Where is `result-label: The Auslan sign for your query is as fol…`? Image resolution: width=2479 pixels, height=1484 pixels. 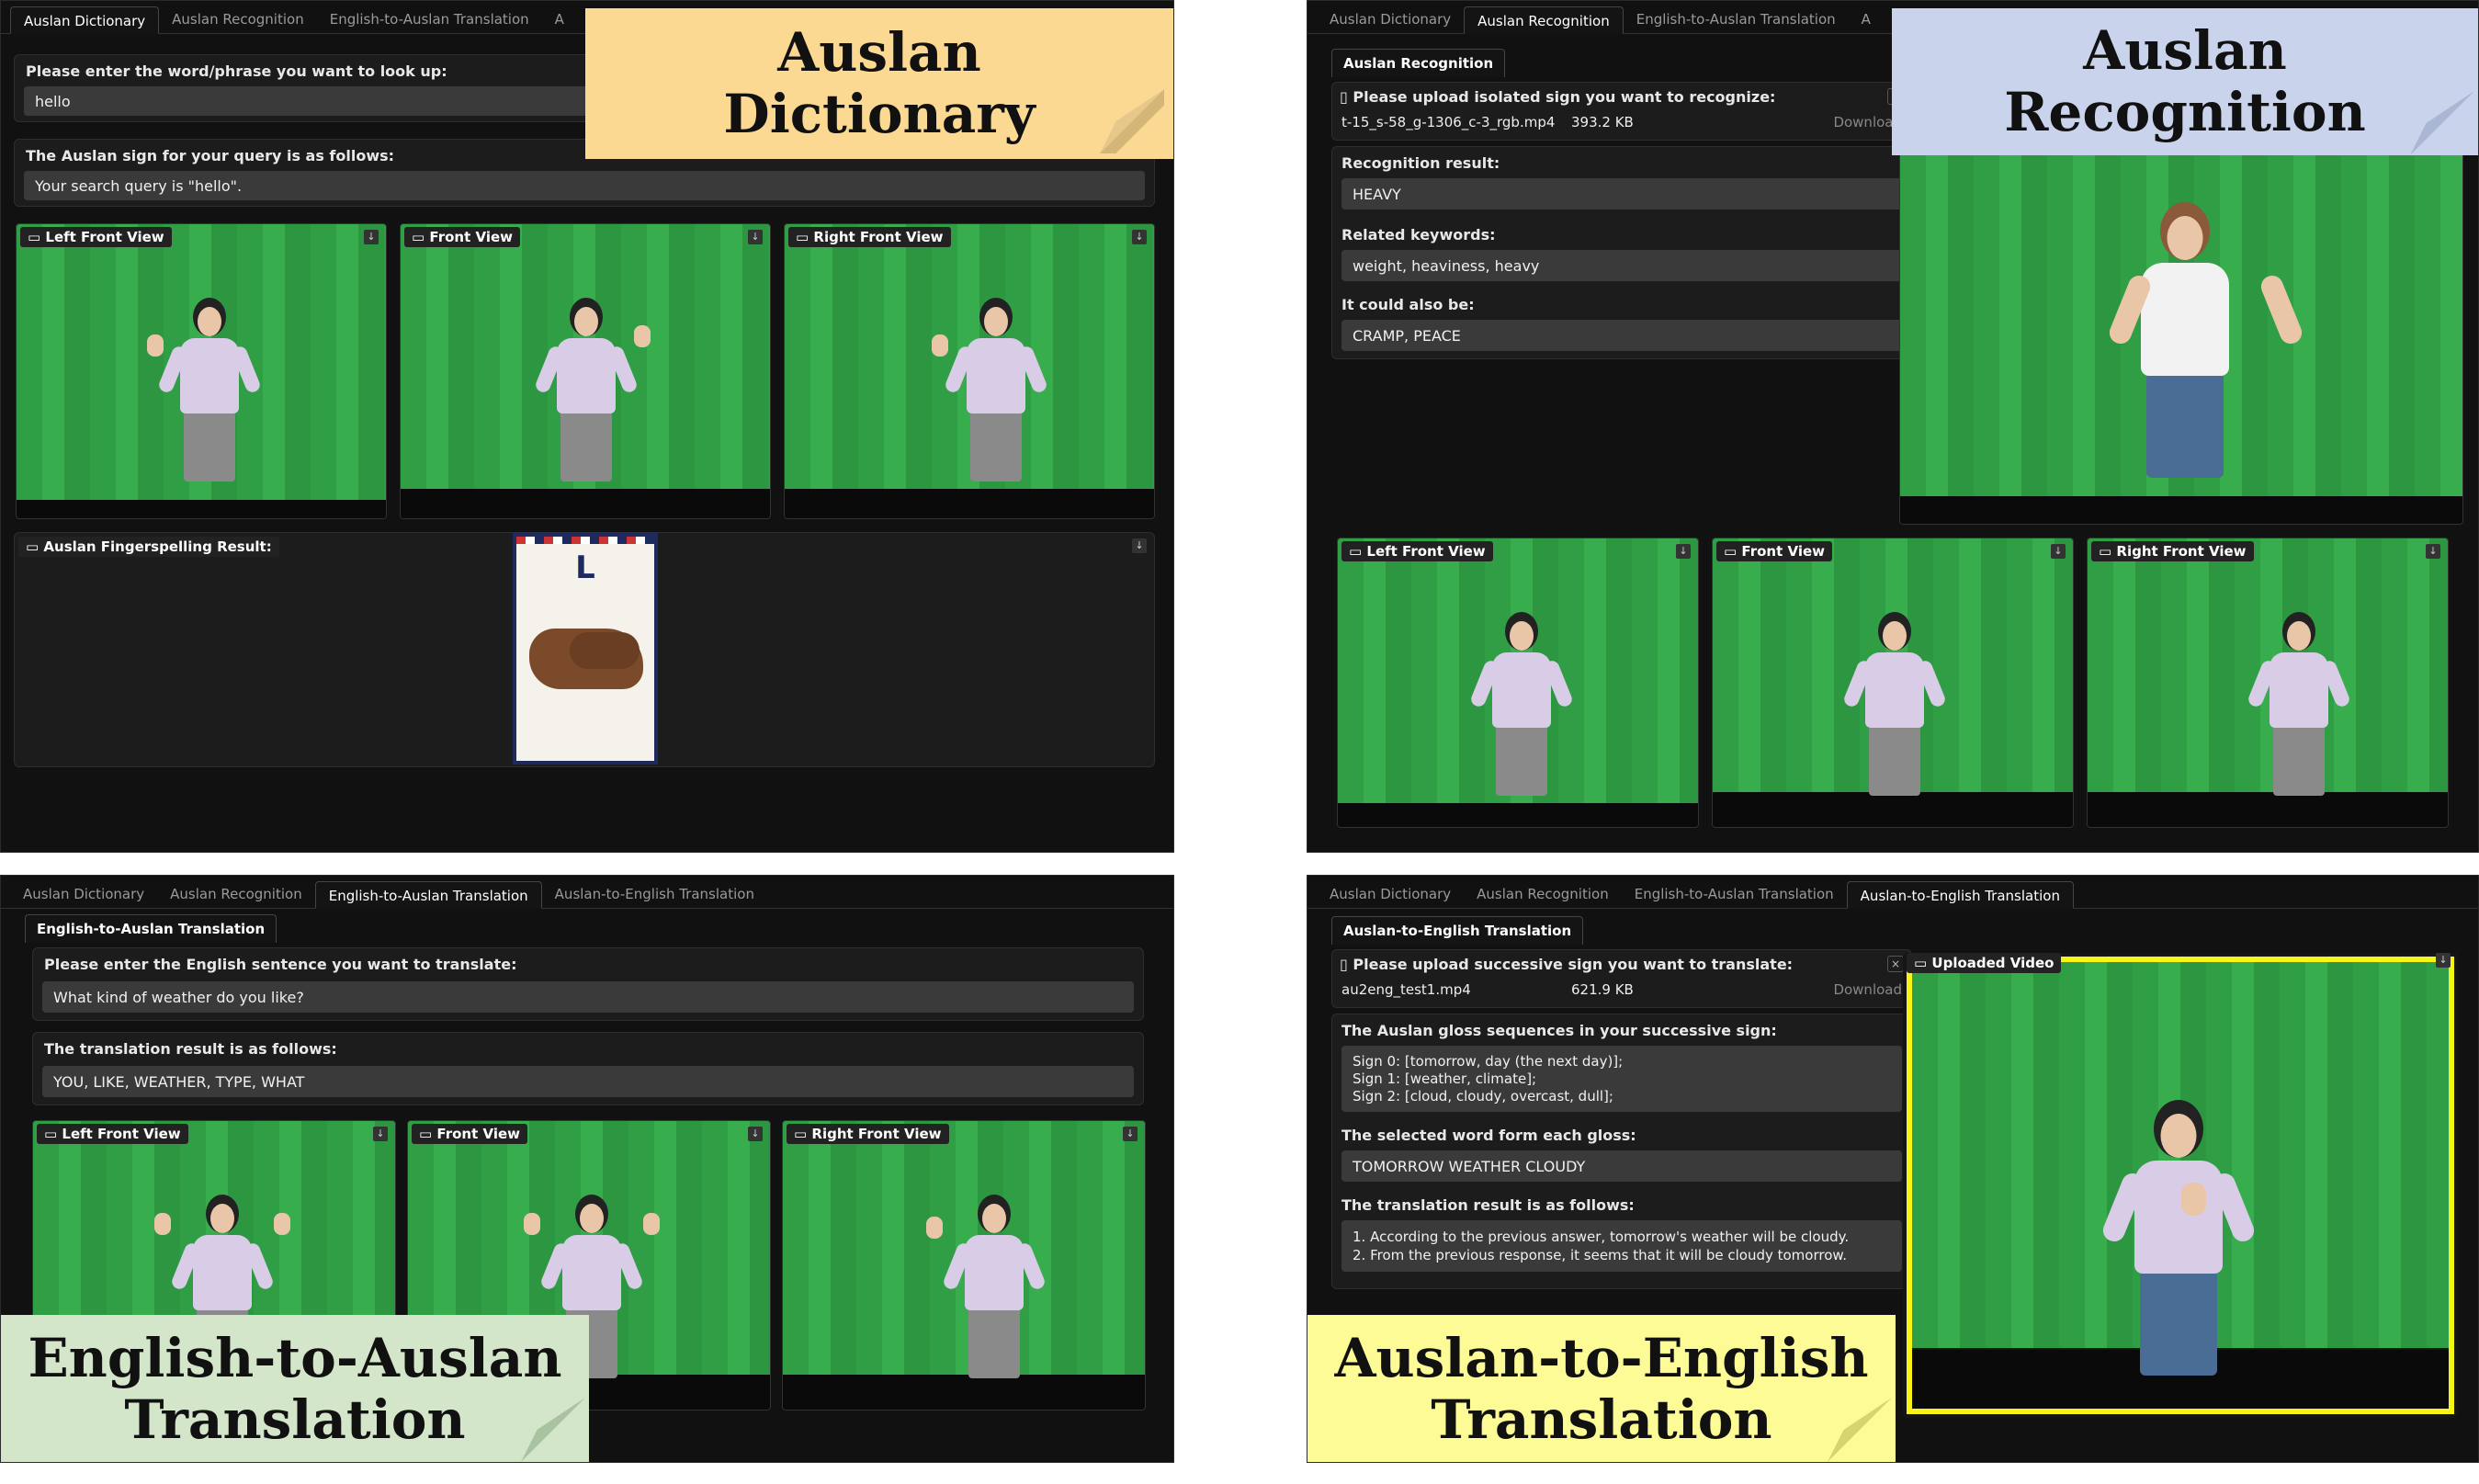
result-label: The Auslan sign for your query is as fol… is located at coordinates (210, 155).